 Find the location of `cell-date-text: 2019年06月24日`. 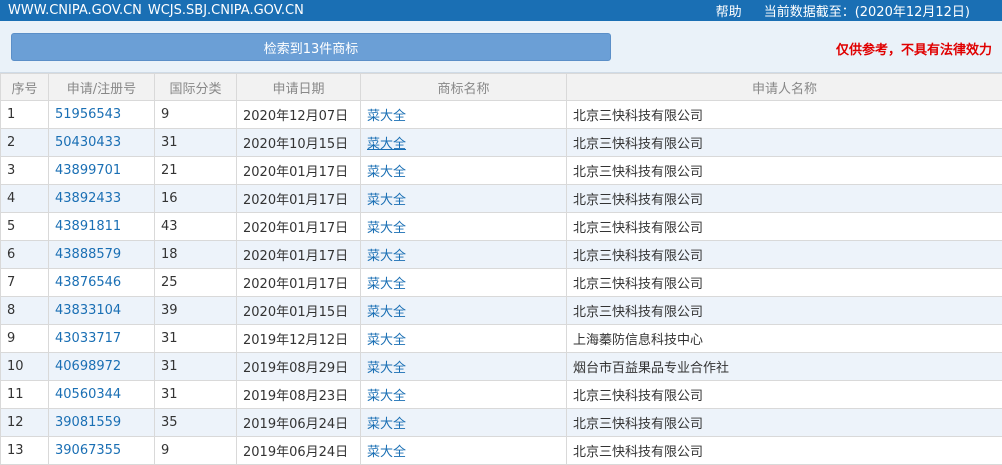

cell-date-text: 2019年06月24日 is located at coordinates (296, 452).